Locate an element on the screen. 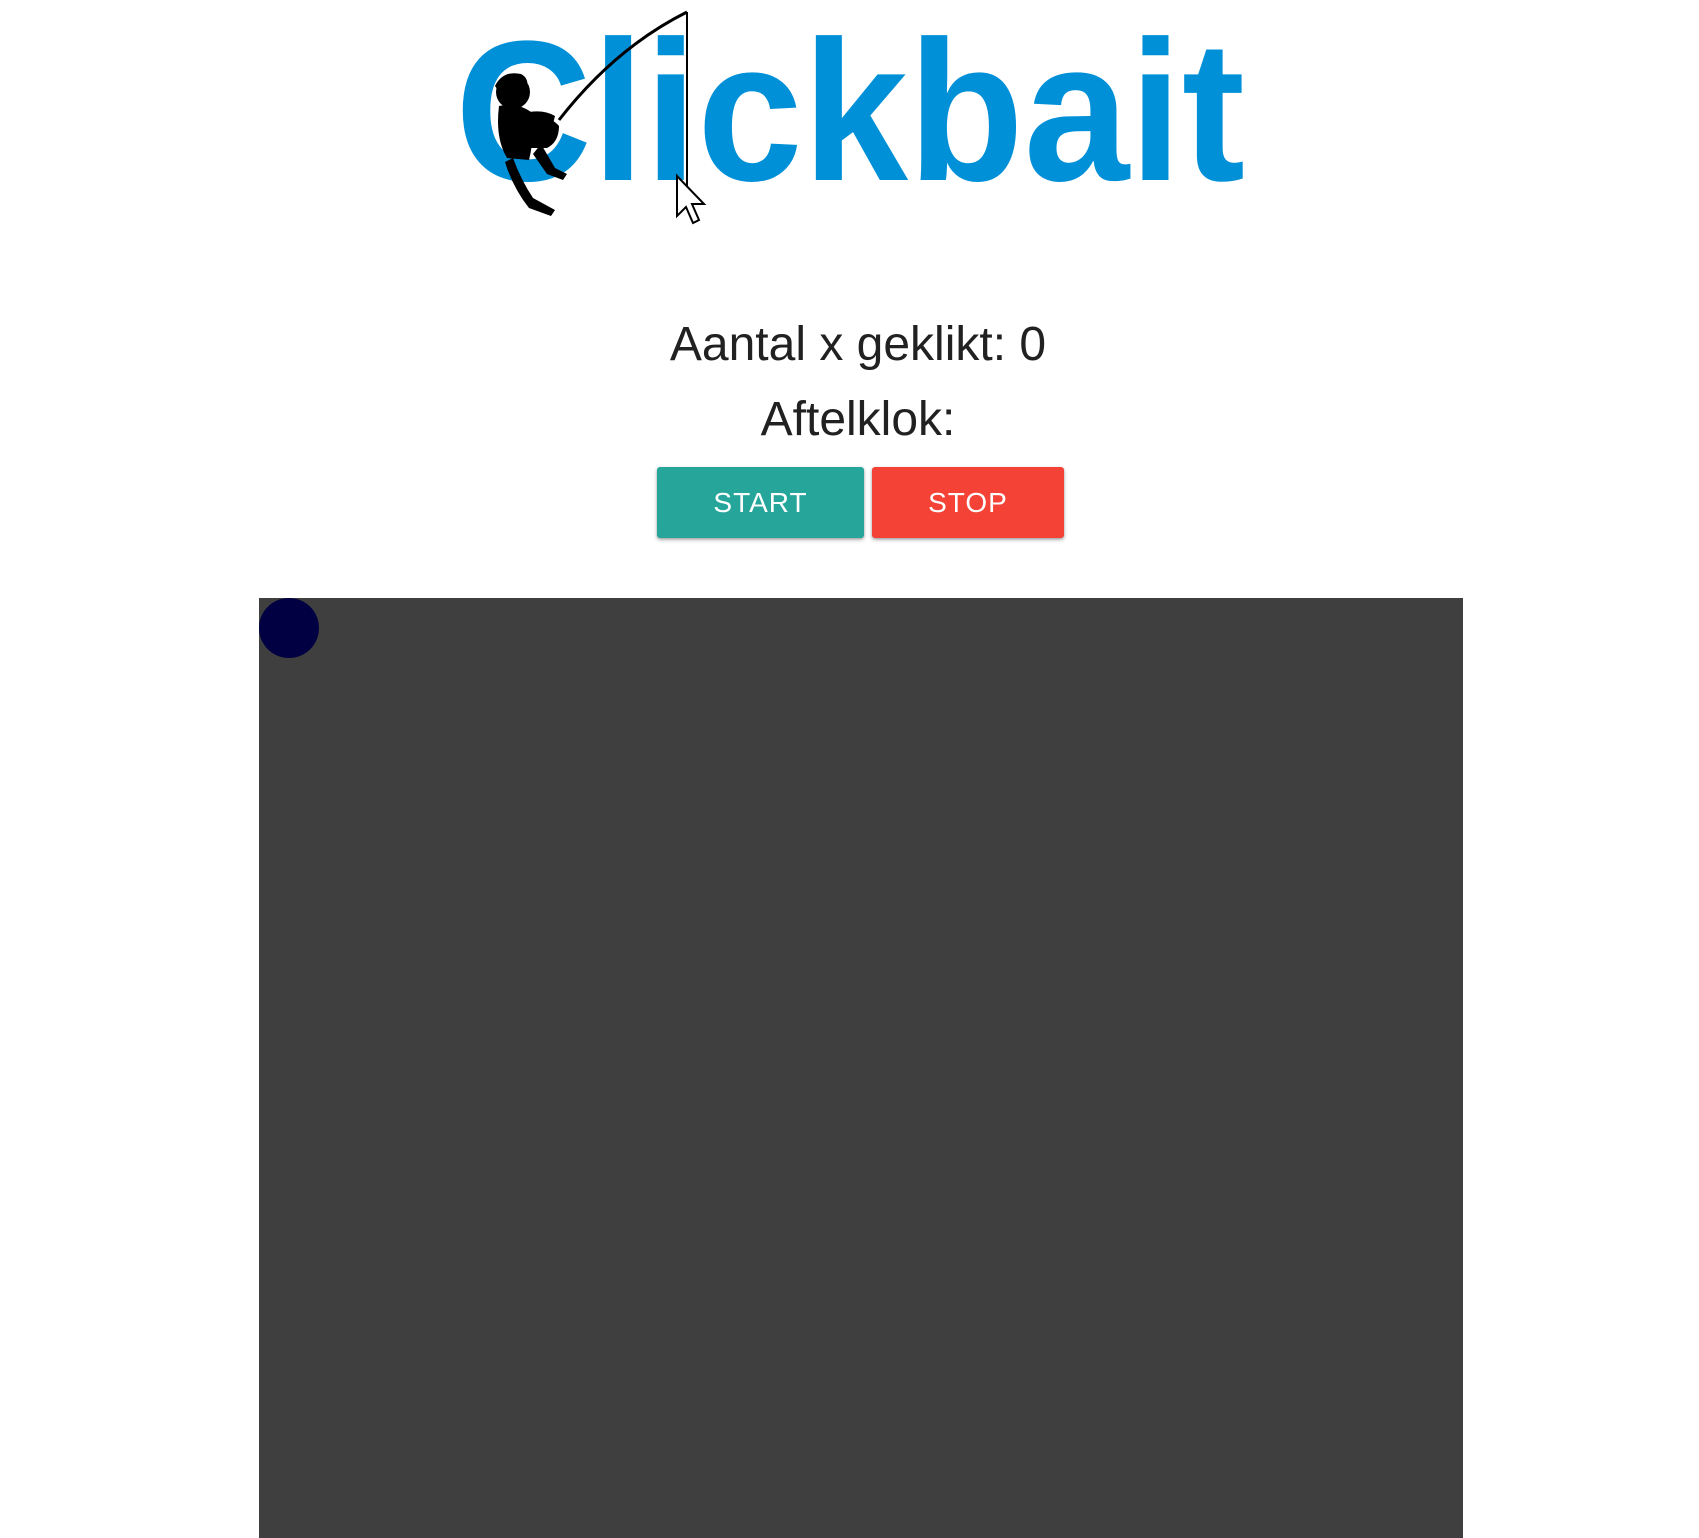 The height and width of the screenshot is (1538, 1699). click-target is located at coordinates (289, 628).